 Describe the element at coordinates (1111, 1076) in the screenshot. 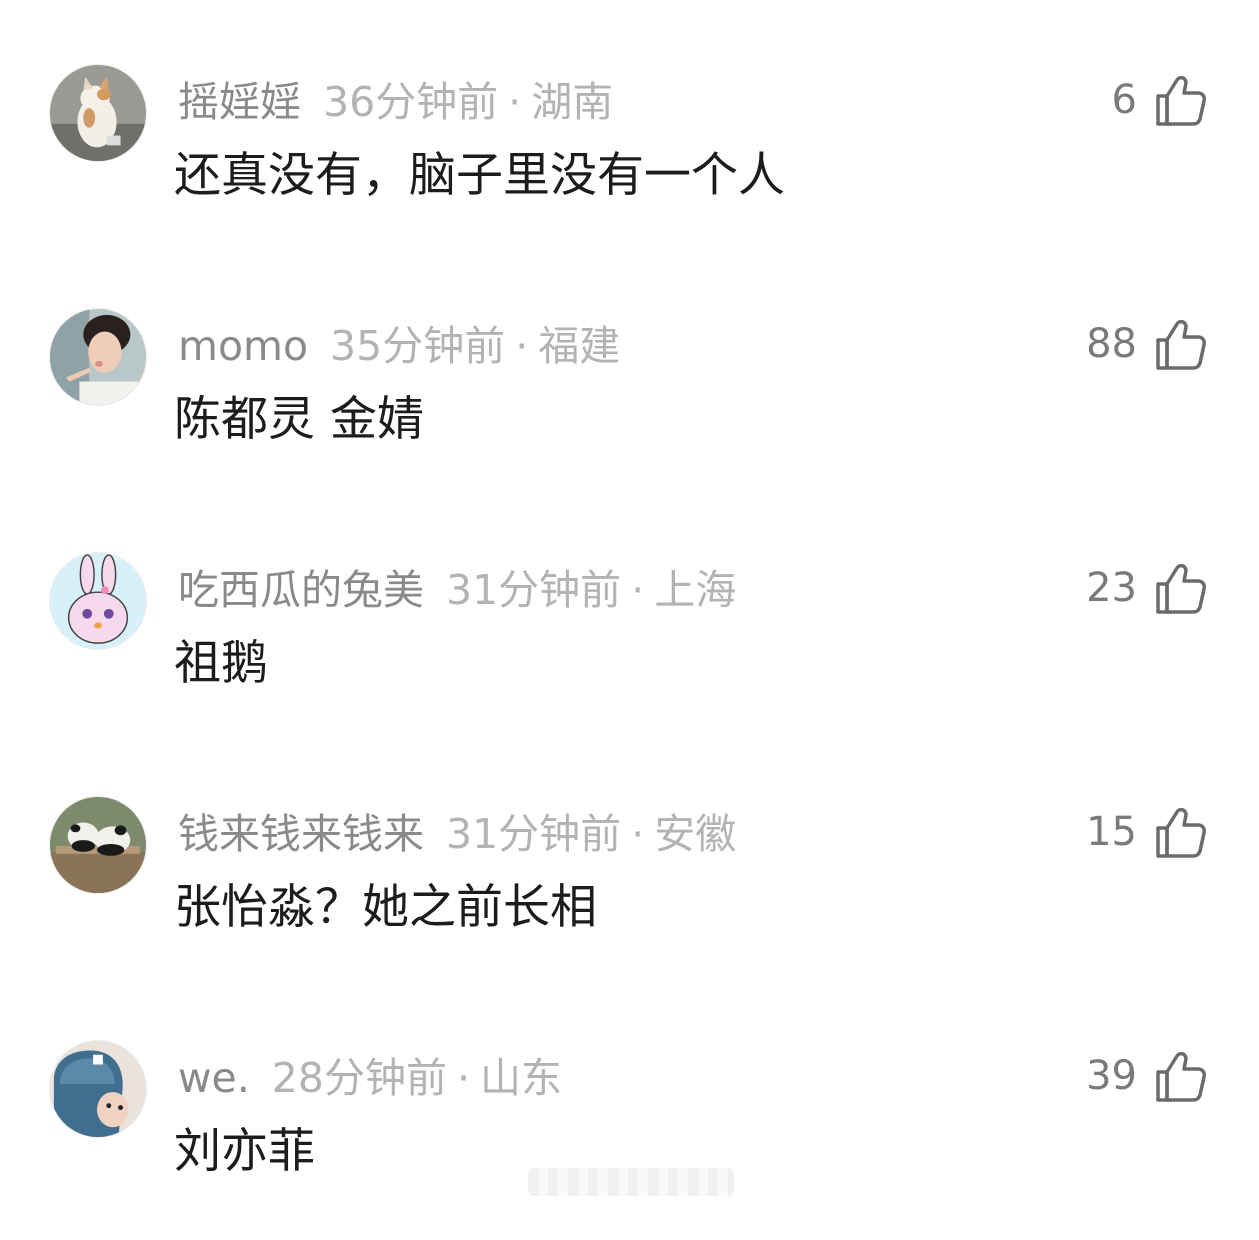

I see `like-count: 39` at that location.